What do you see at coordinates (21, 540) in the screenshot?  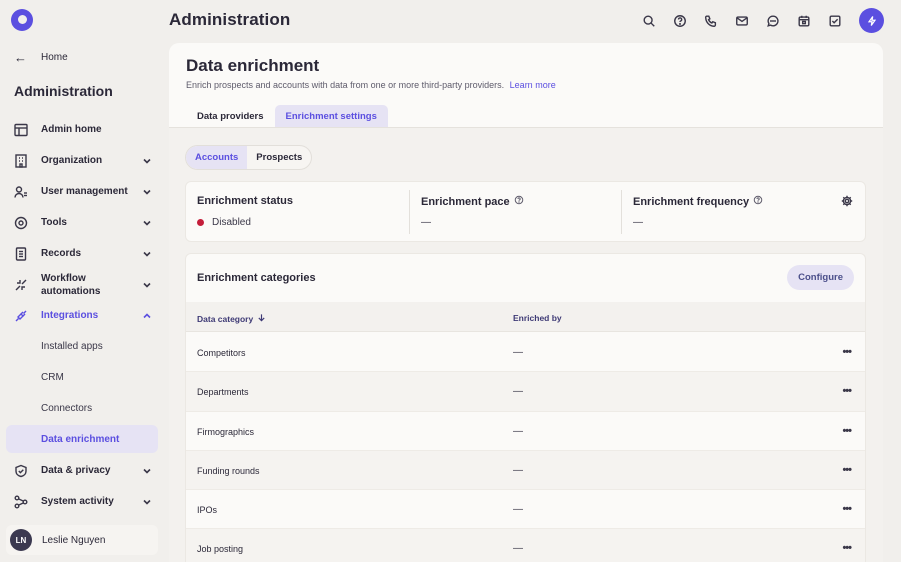 I see `avatar: LN` at bounding box center [21, 540].